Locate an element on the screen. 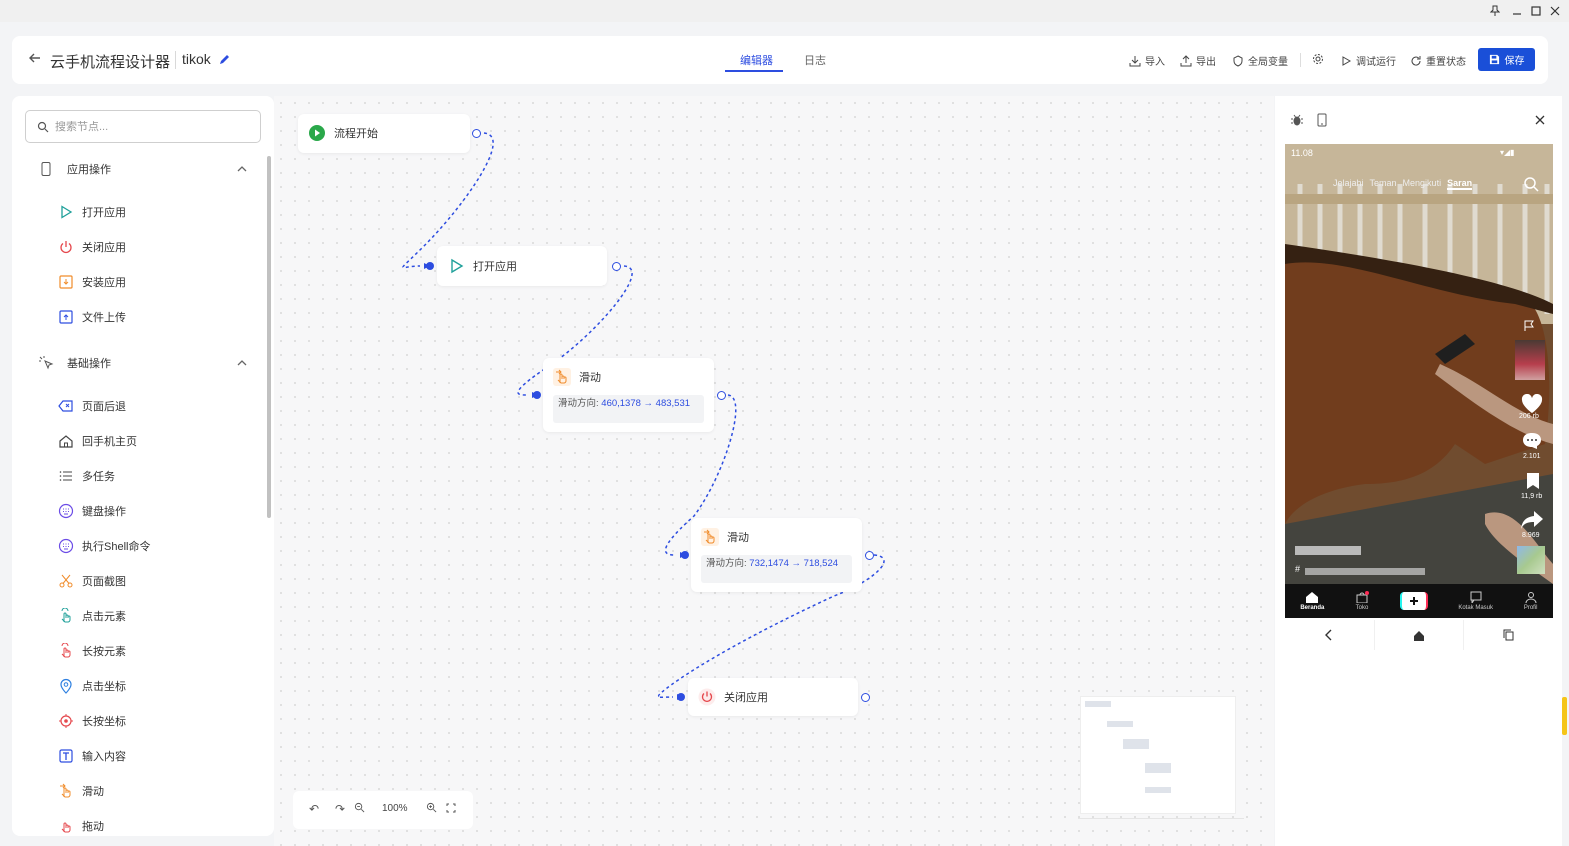 The height and width of the screenshot is (846, 1569). group-app-operations: 应用操作 is located at coordinates (137, 169).